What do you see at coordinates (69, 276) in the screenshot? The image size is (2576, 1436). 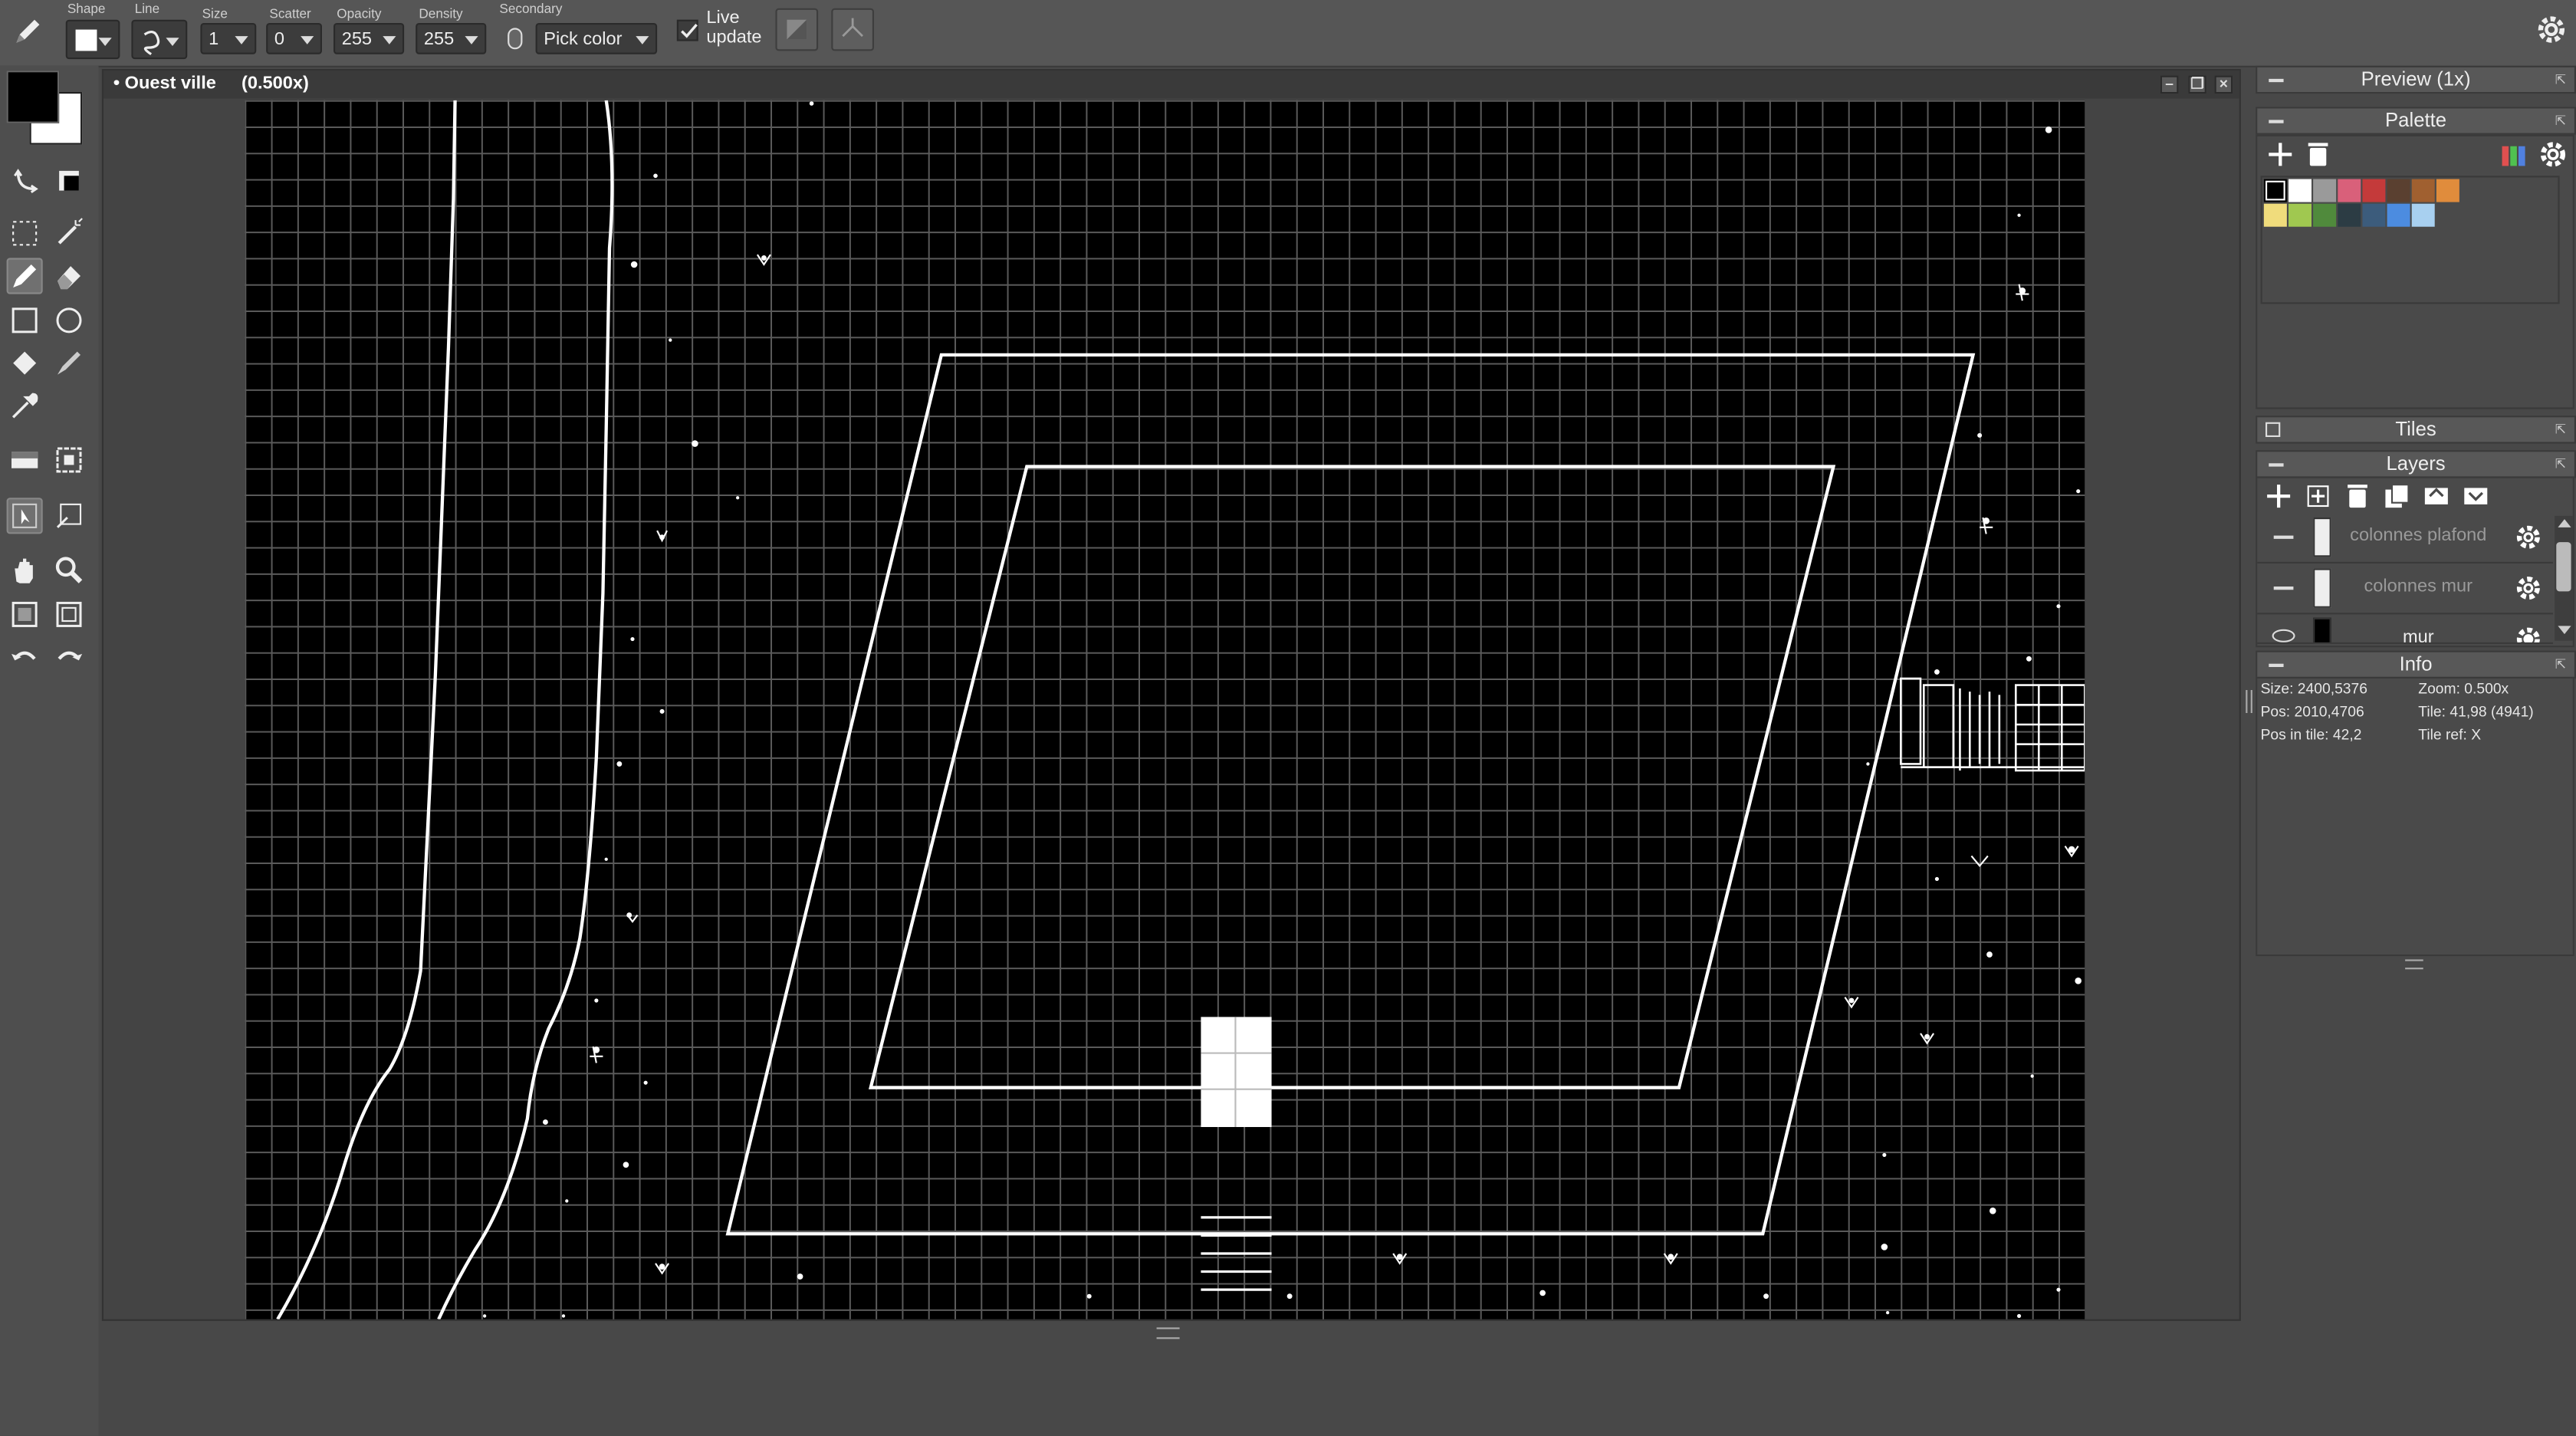 I see `eraser-icon` at bounding box center [69, 276].